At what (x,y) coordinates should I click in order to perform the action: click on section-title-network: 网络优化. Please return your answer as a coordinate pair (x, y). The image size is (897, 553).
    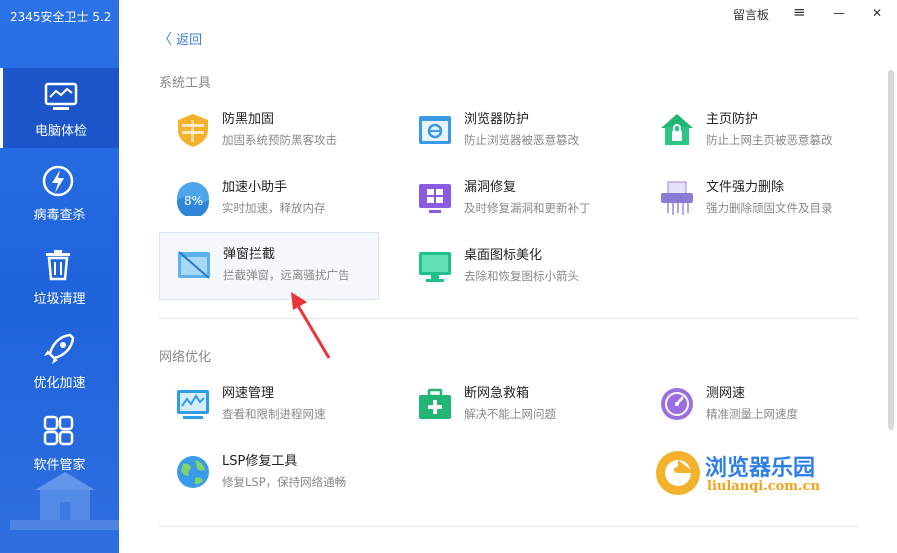
    Looking at the image, I should click on (185, 357).